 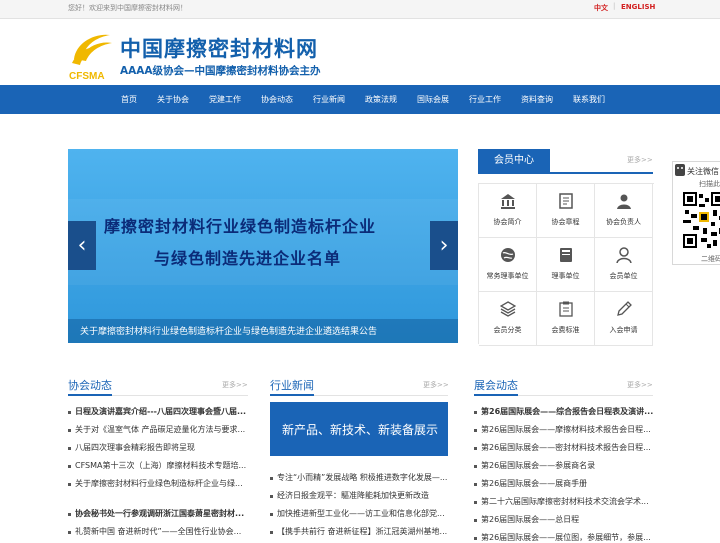 What do you see at coordinates (507, 276) in the screenshot?
I see `member-cell-label: 常务理事单位` at bounding box center [507, 276].